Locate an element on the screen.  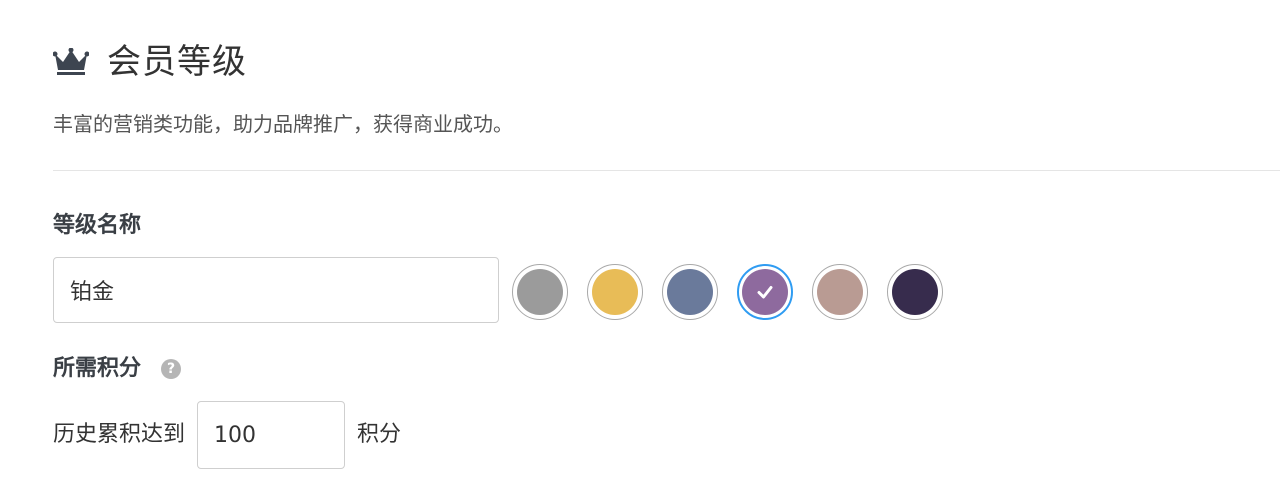
crown-icon is located at coordinates (71, 61).